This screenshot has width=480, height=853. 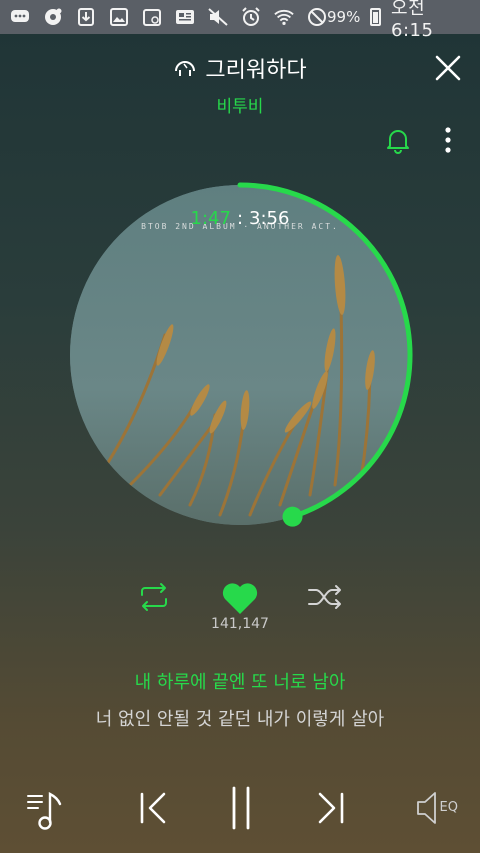 What do you see at coordinates (44, 811) in the screenshot?
I see `playlist-music-icon` at bounding box center [44, 811].